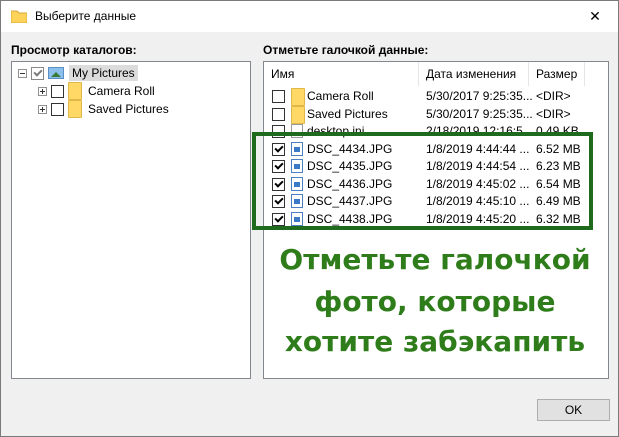  What do you see at coordinates (74, 50) in the screenshot?
I see `catalog-browser-label: Просмотр каталогов:` at bounding box center [74, 50].